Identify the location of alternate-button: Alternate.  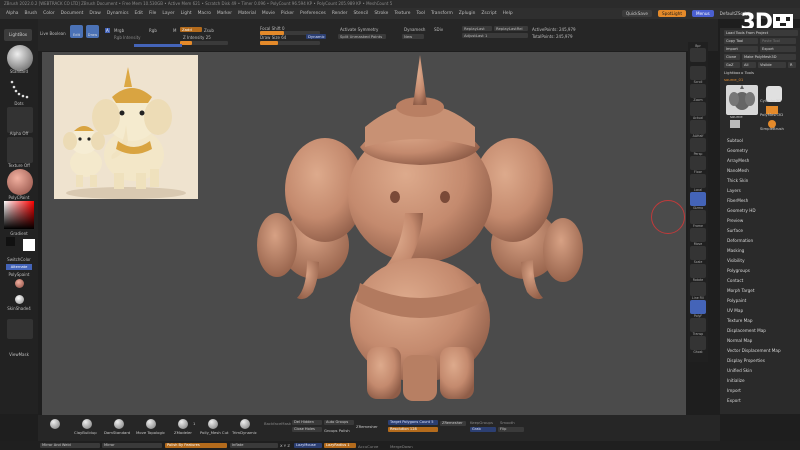
(19, 267).